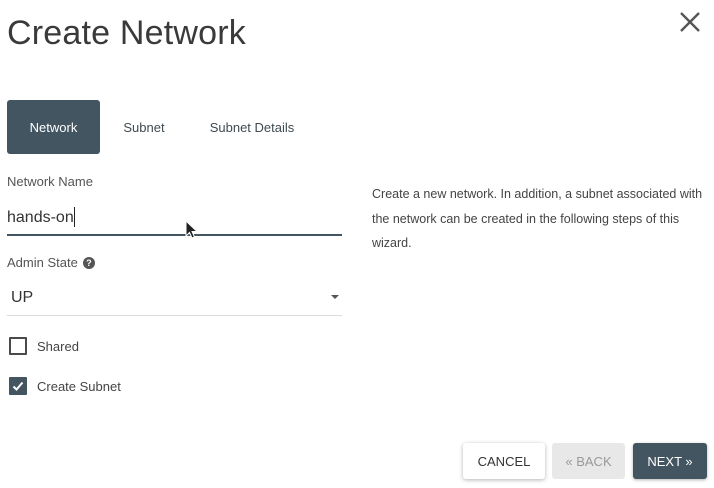 The image size is (714, 488). What do you see at coordinates (588, 461) in the screenshot?
I see `back-button: « BACK` at bounding box center [588, 461].